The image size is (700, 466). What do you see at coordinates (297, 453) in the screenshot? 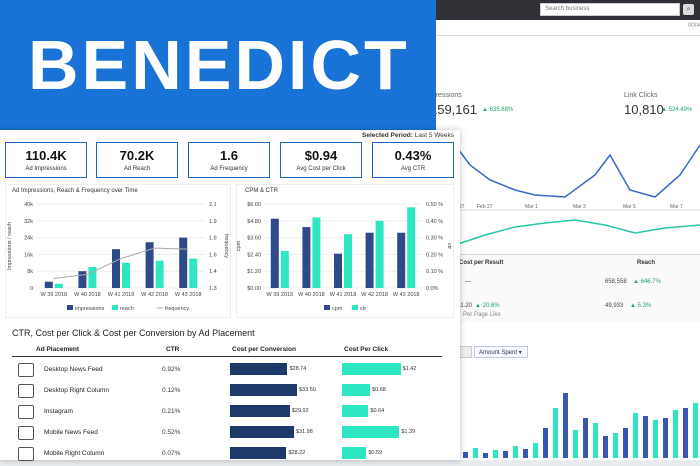
I see `cost-per-conversion-value: $28.22` at bounding box center [297, 453].